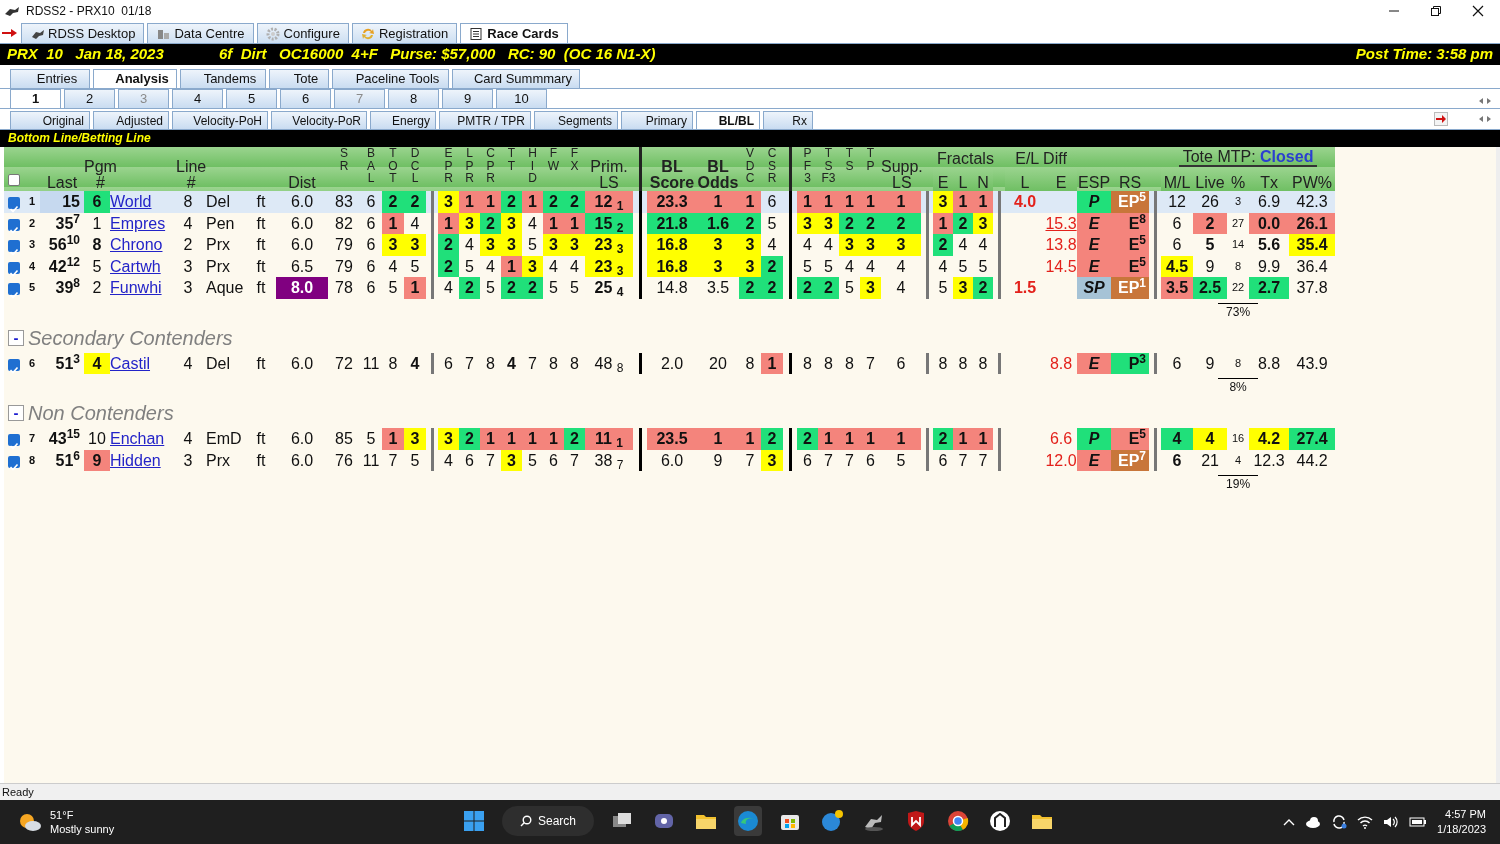 This screenshot has height=844, width=1500. Describe the element at coordinates (467, 98) in the screenshot. I see `tab: 9` at that location.